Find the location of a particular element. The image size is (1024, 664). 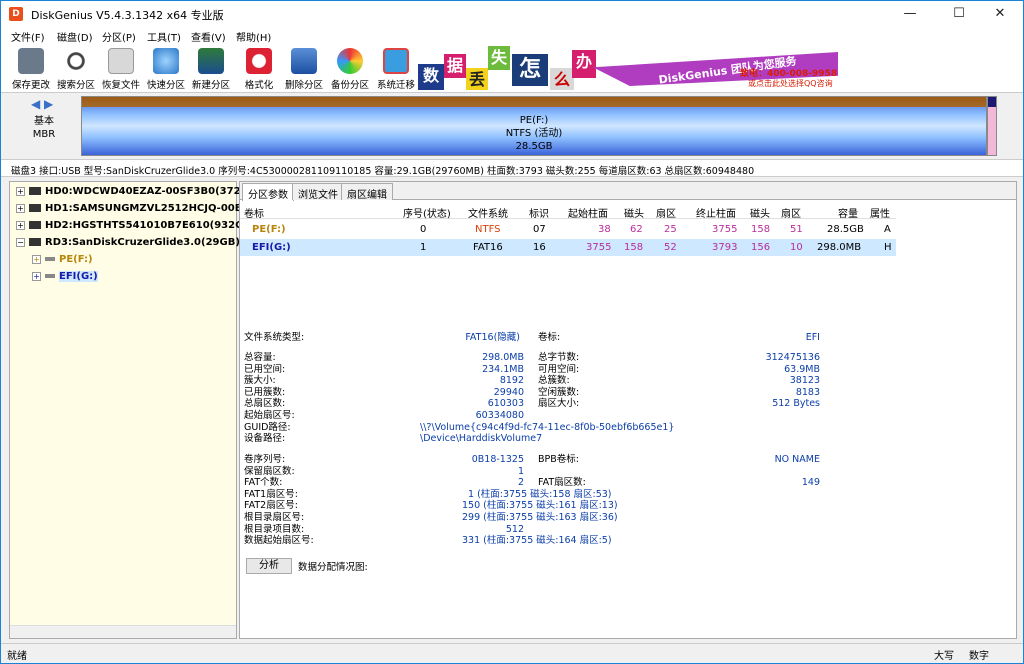

tree-item-pe: + PE(F:) is located at coordinates (62, 259).